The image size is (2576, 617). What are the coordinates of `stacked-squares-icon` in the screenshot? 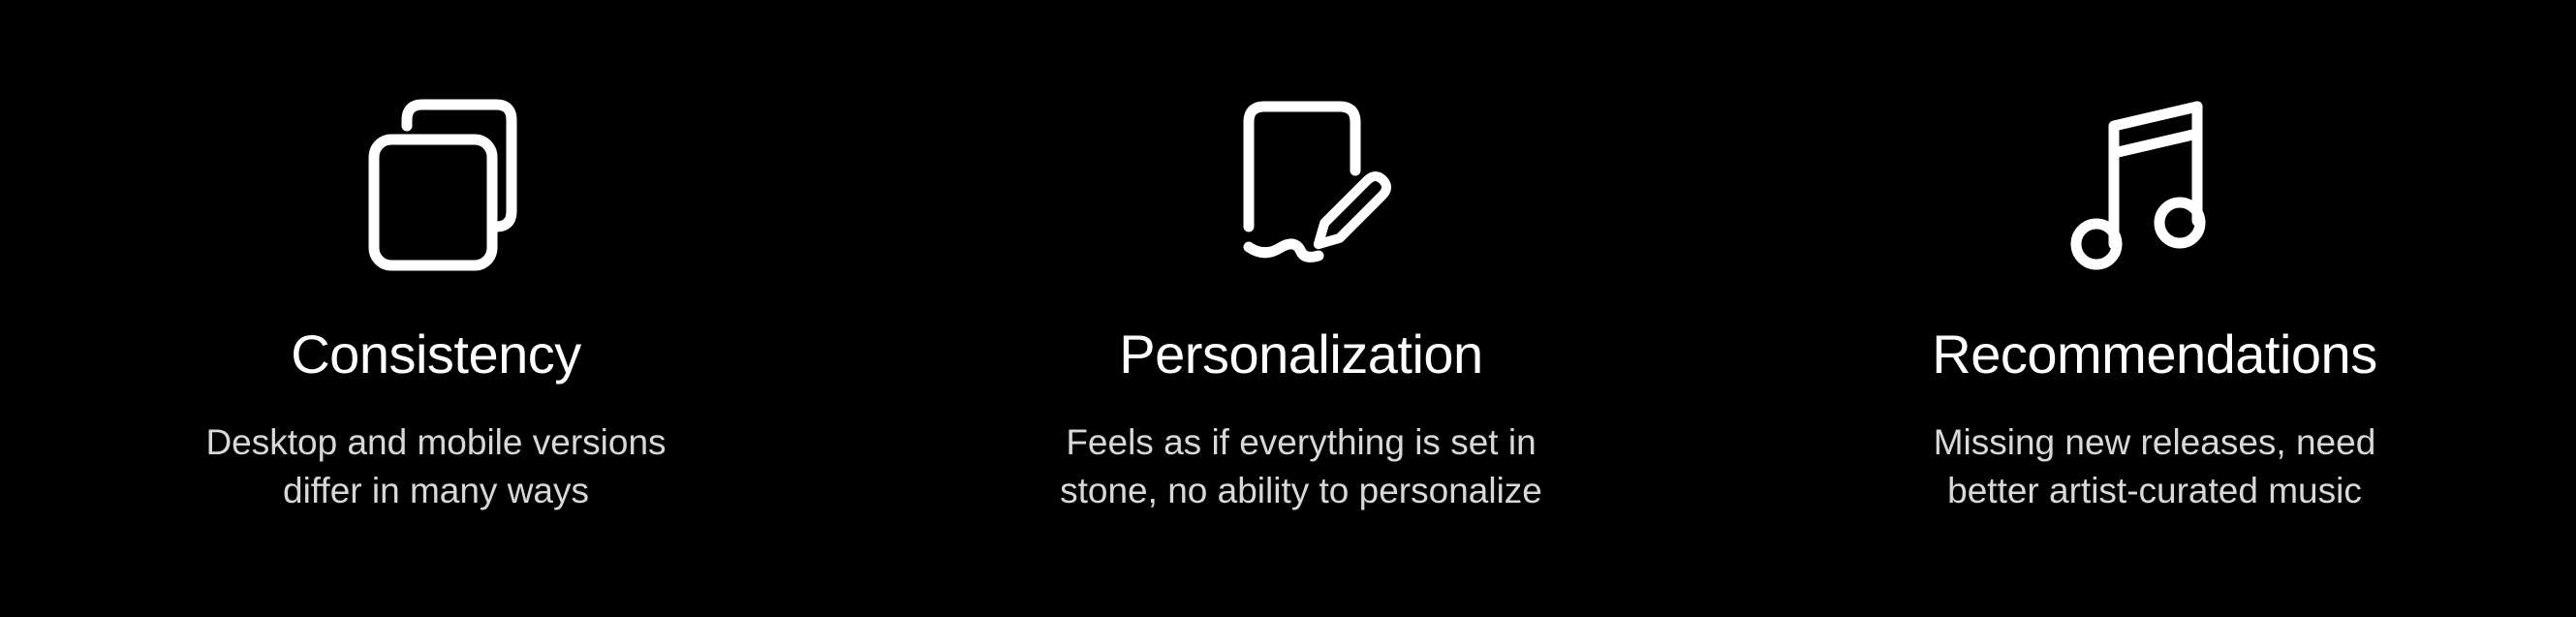 It's located at (436, 189).